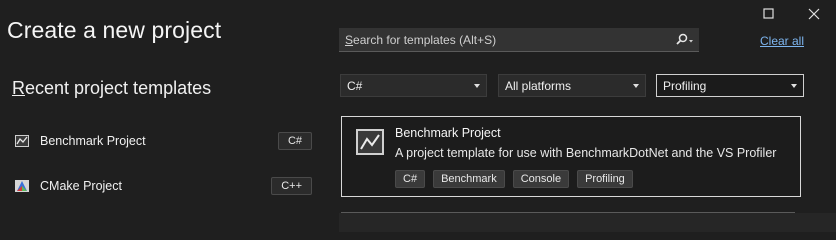 Image resolution: width=836 pixels, height=240 pixels. Describe the element at coordinates (587, 222) in the screenshot. I see `results-list-remainder` at that location.